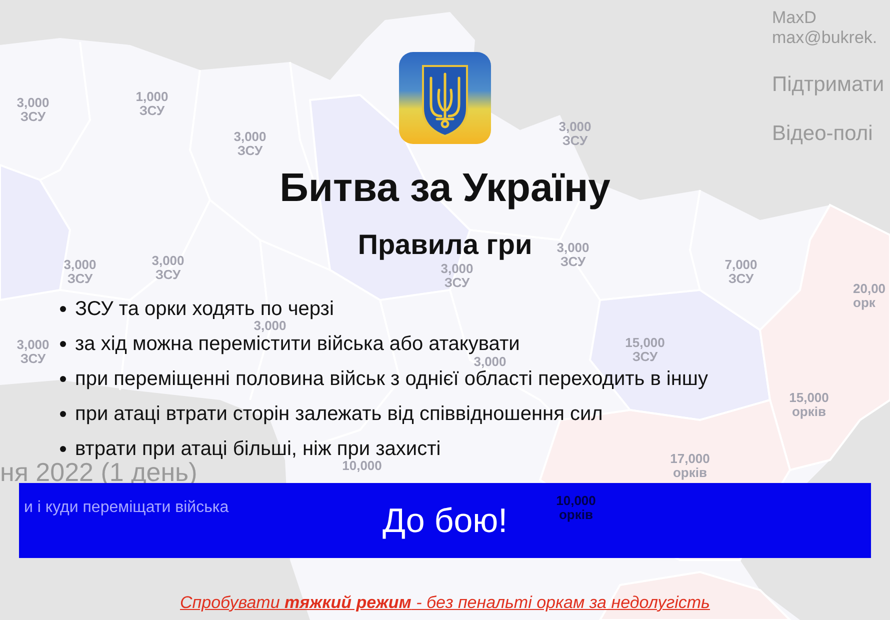  Describe the element at coordinates (204, 309) in the screenshot. I see `rule-text: ЗСУ та орки ходять по черзі` at that location.